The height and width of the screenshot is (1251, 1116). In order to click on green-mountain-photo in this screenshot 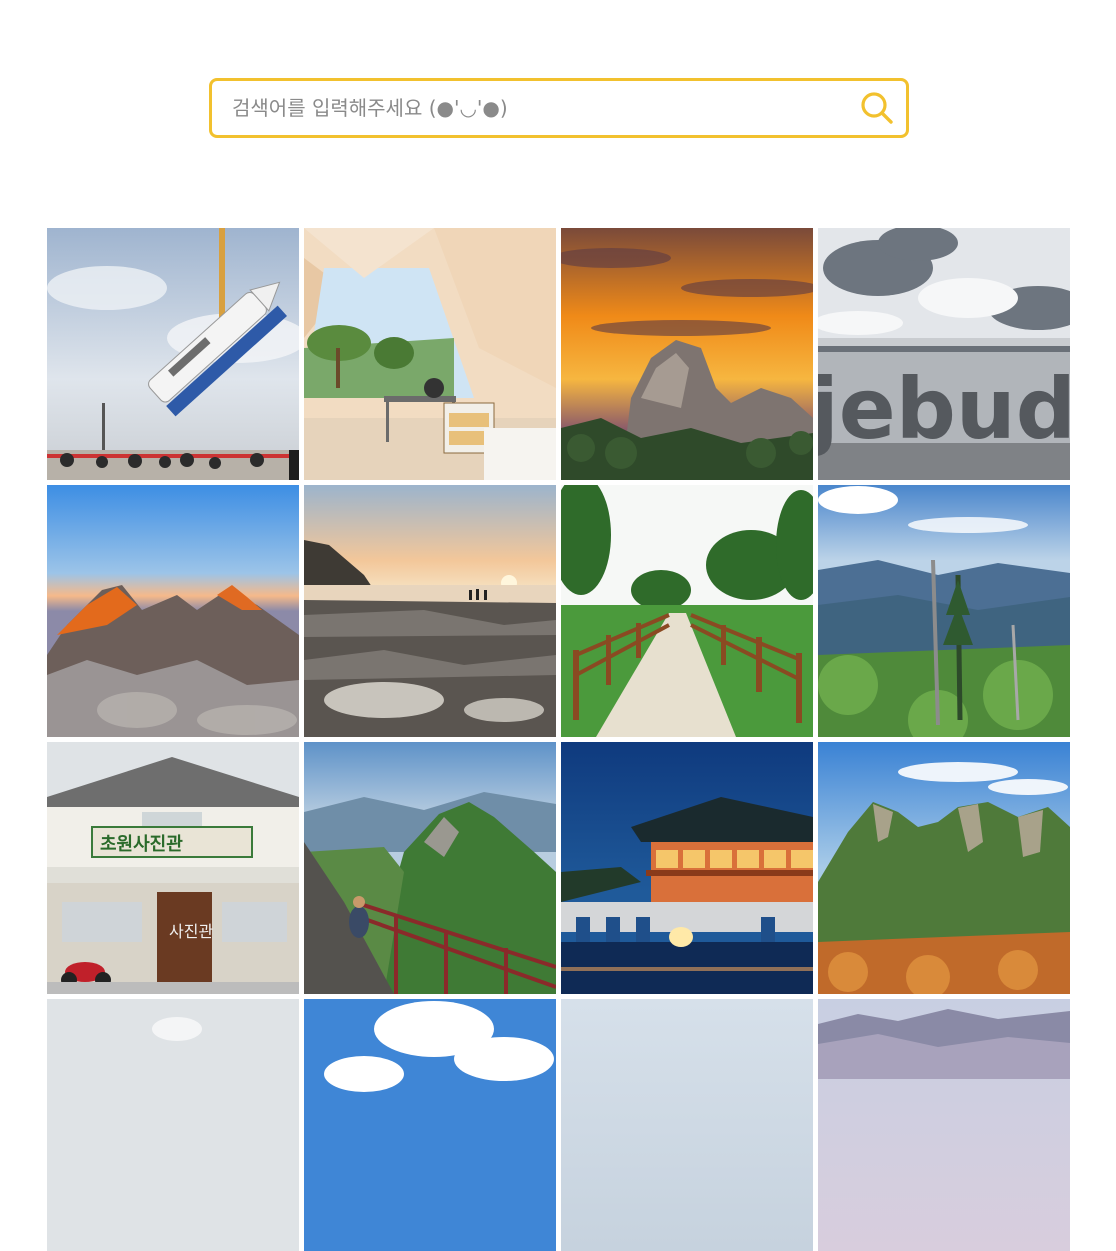, I will do `click(944, 868)`.